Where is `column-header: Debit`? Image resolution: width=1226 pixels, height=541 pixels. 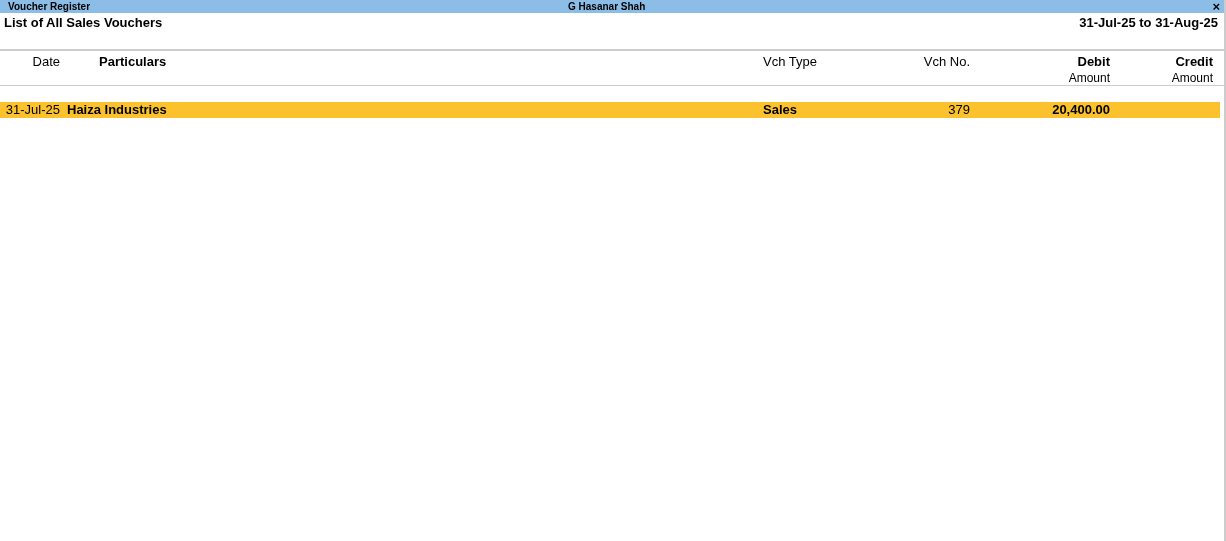
column-header: Debit is located at coordinates (1093, 61).